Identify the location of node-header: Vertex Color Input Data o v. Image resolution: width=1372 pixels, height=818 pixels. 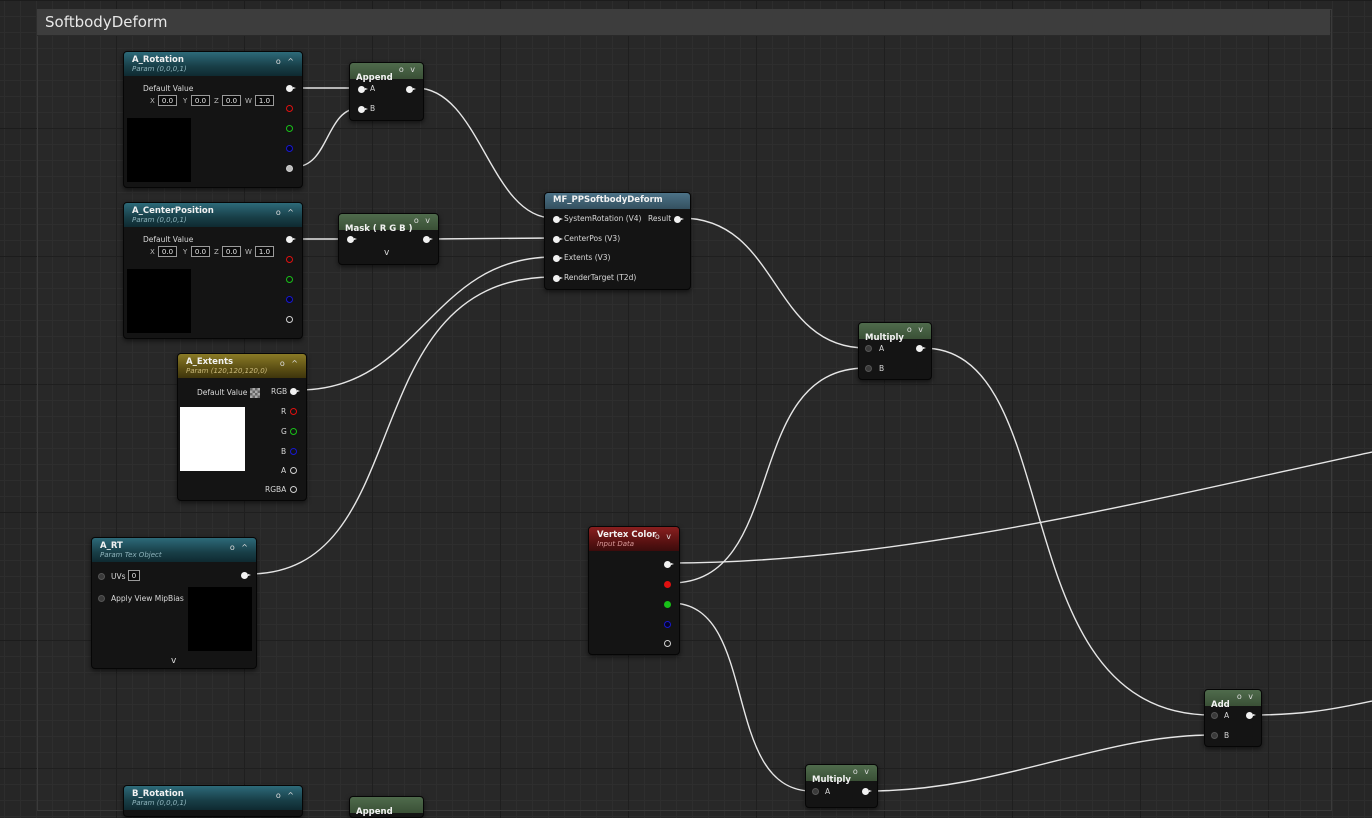
(634, 539).